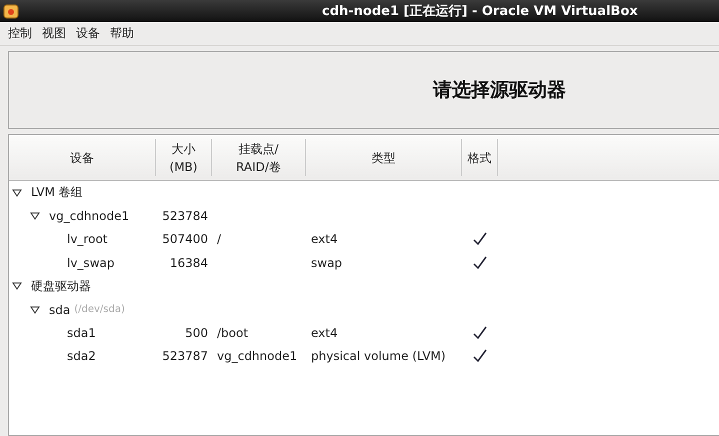 The width and height of the screenshot is (719, 436). I want to click on type-cell-text: physical volume (LVM), so click(378, 356).